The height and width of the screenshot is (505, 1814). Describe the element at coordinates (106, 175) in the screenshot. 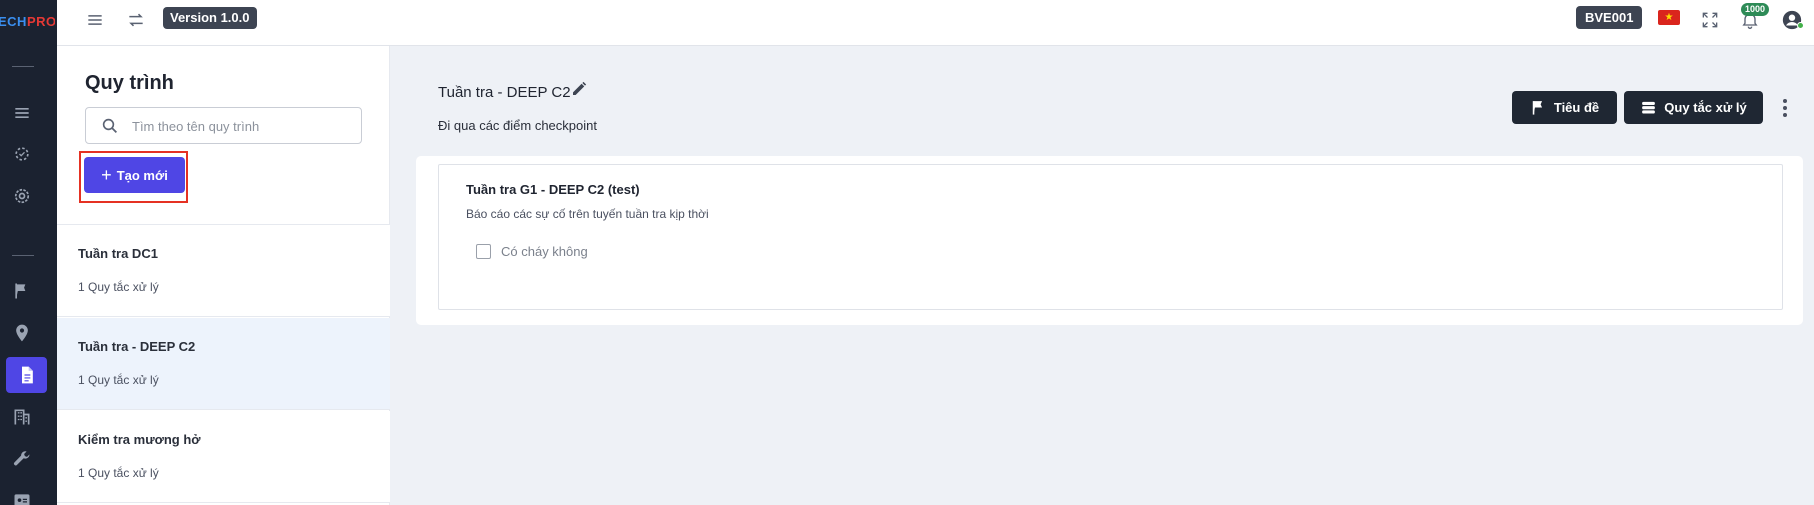

I see `plus-icon: +` at that location.